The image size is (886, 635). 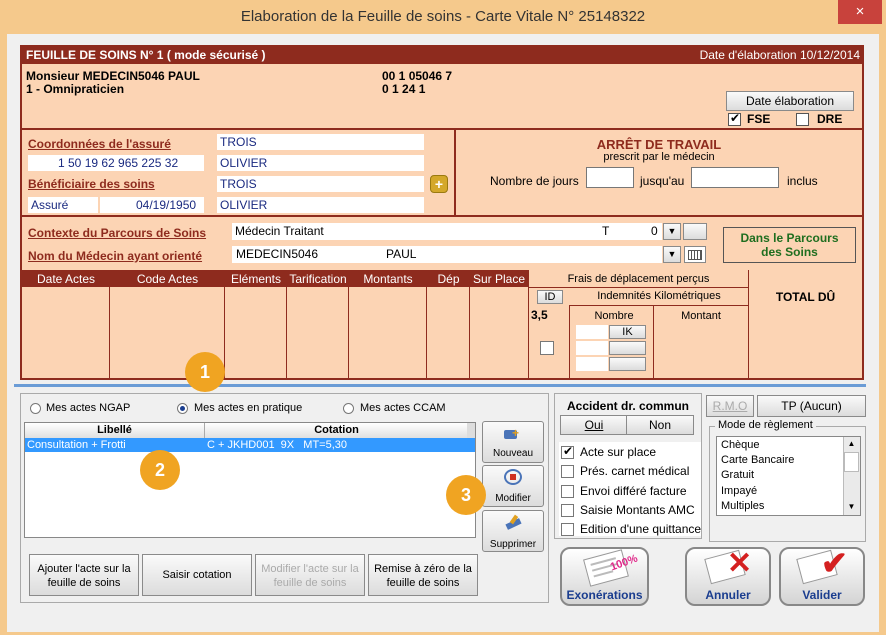 I want to click on id-button: ID, so click(x=550, y=297).